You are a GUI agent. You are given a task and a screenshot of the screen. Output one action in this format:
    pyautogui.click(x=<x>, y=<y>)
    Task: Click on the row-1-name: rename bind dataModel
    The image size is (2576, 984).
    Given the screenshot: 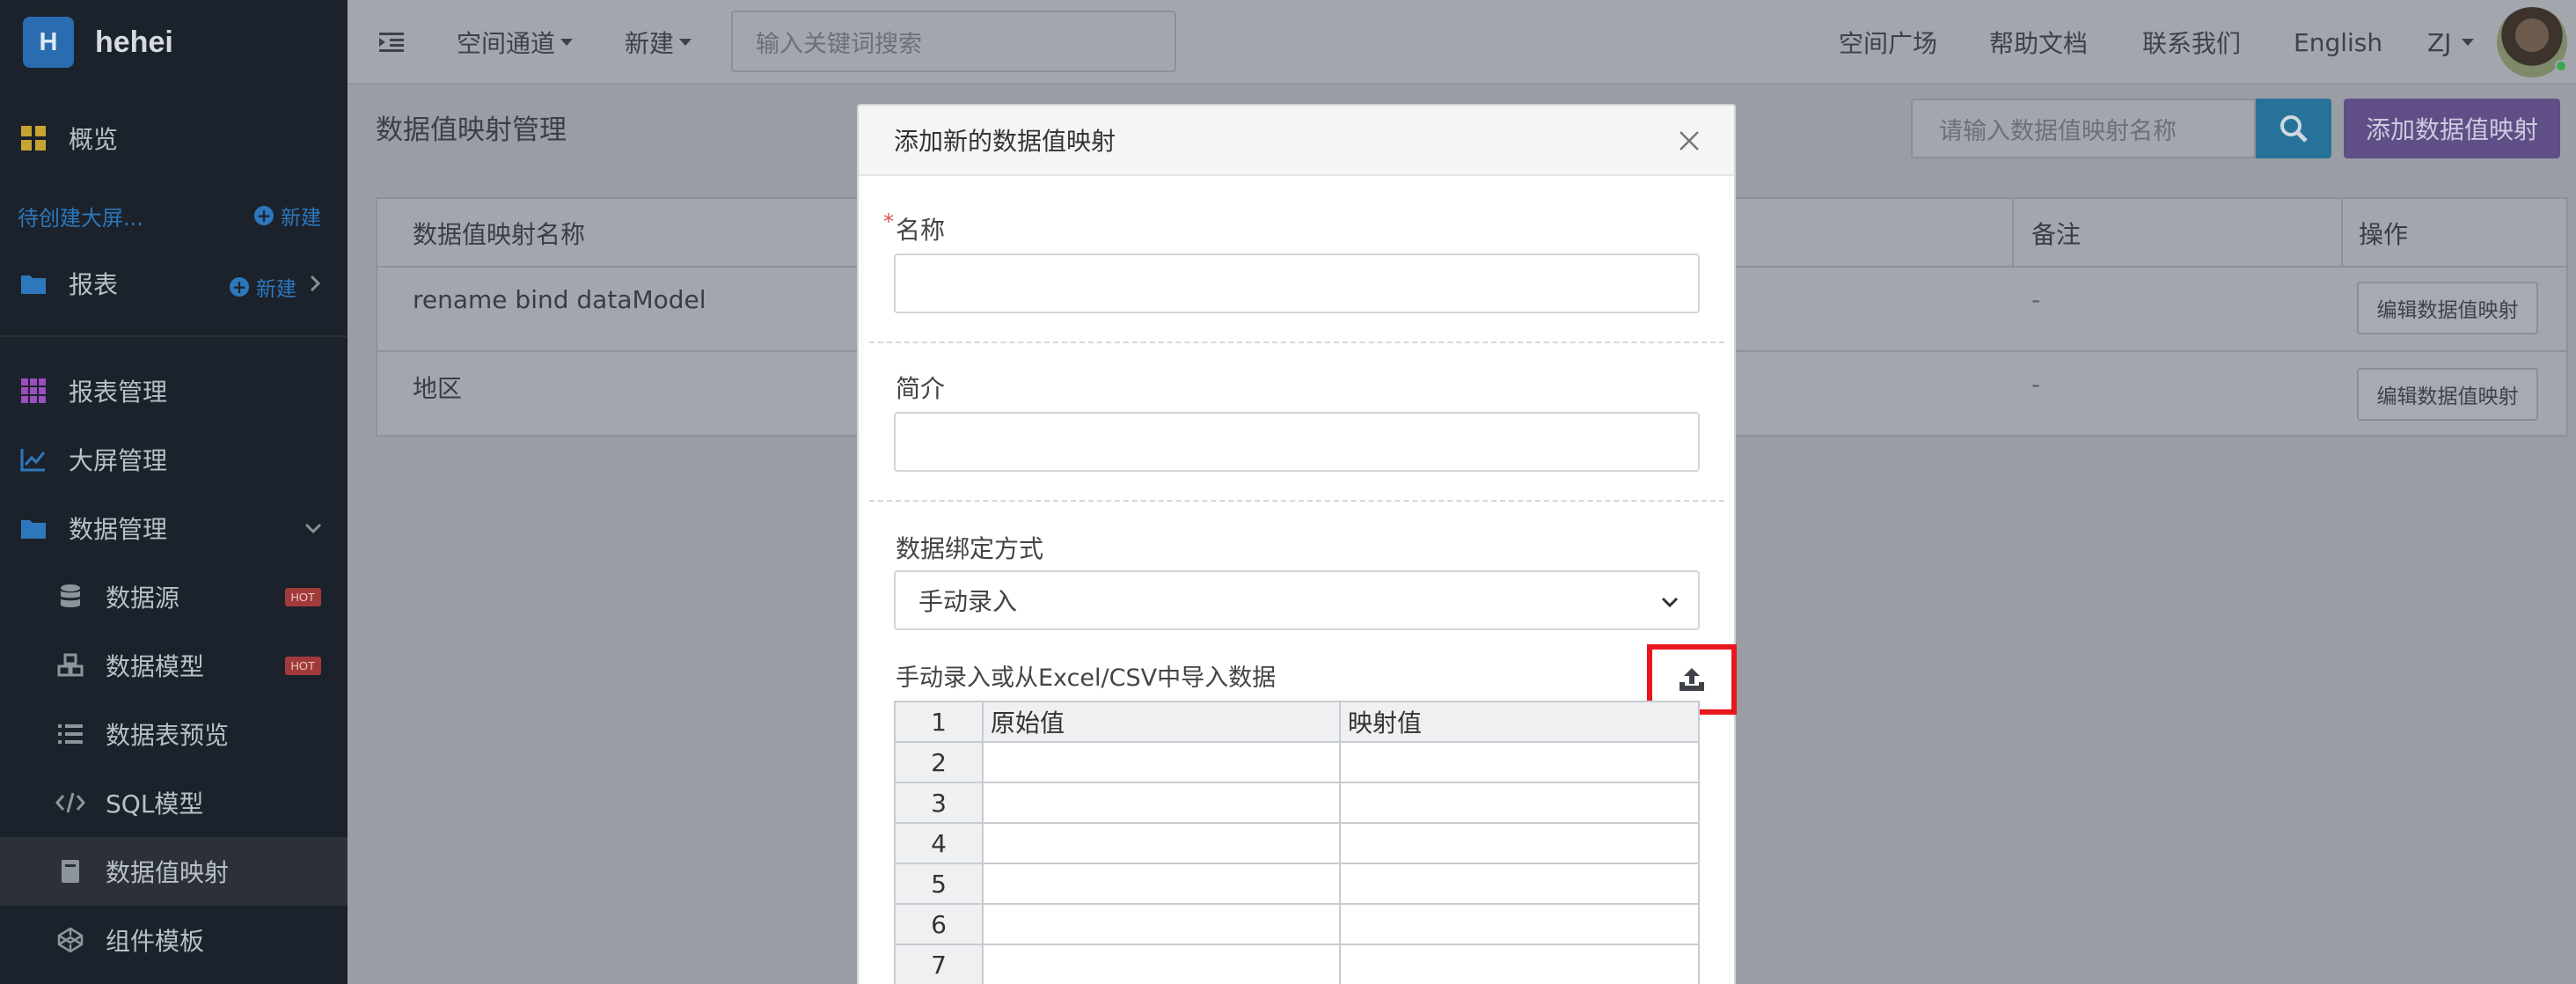 What is the action you would take?
    pyautogui.click(x=559, y=299)
    